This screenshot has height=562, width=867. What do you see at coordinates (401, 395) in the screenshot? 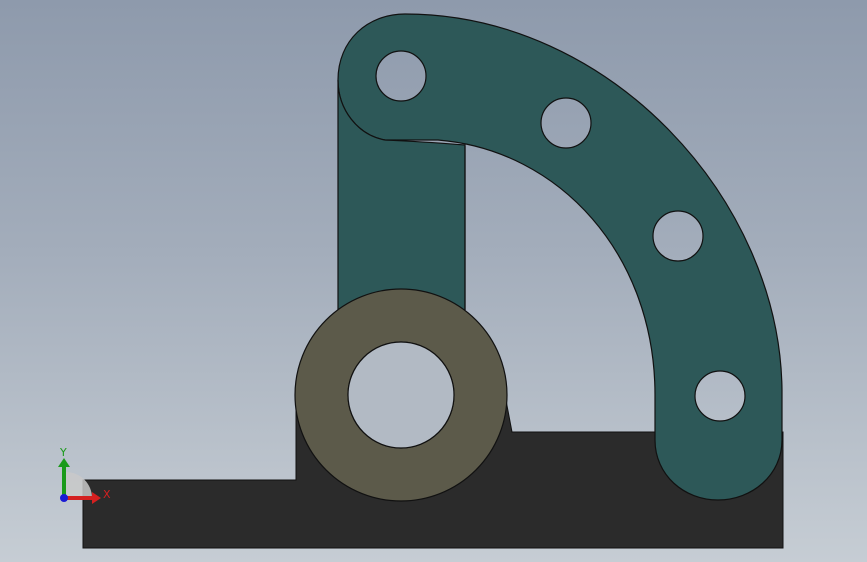
I see `bushing-bore` at bounding box center [401, 395].